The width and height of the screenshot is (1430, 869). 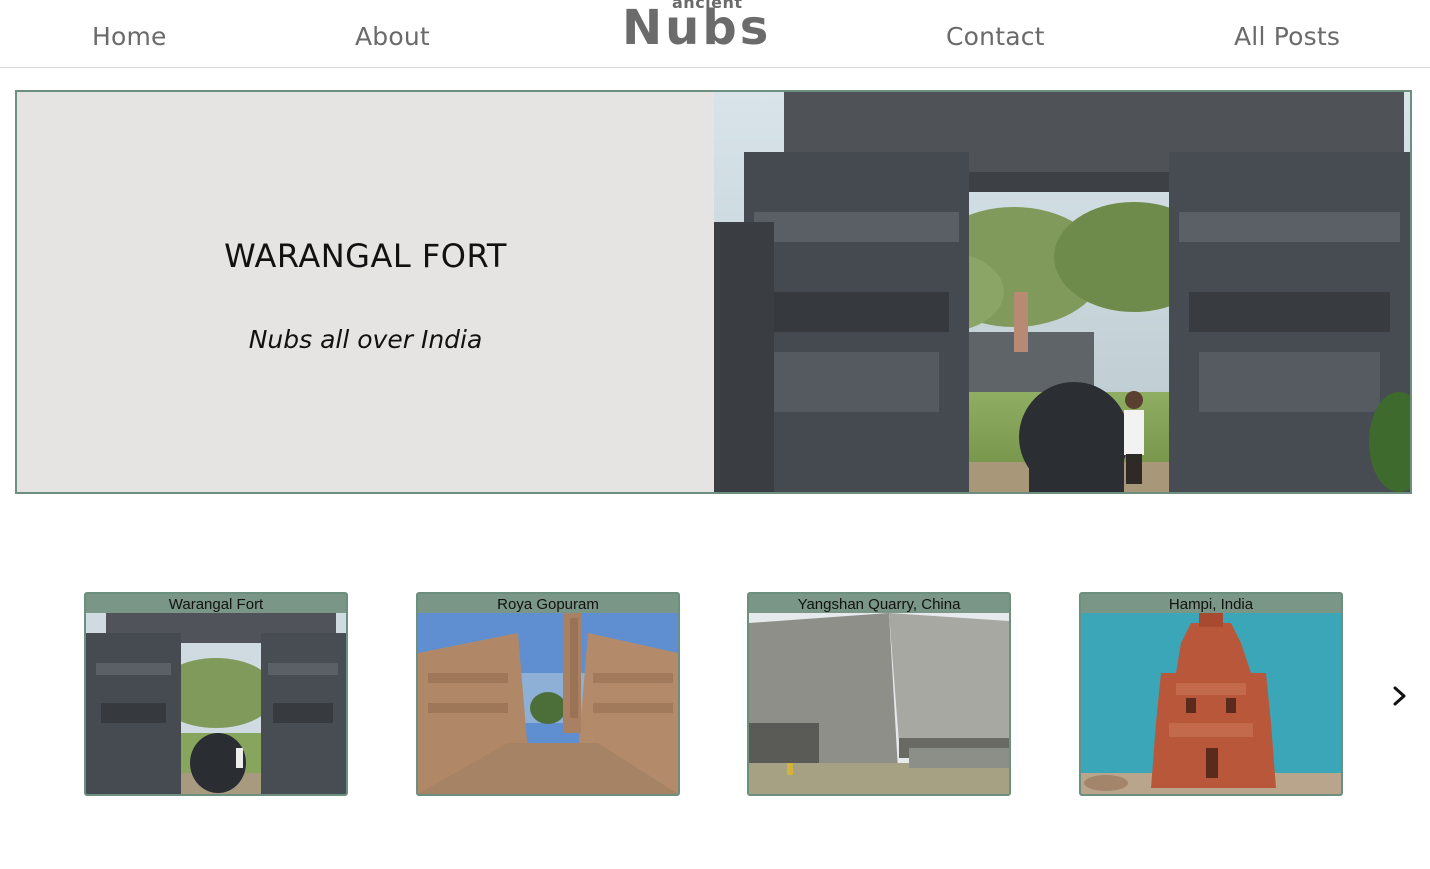 I want to click on site-logo: ancient Nubs, so click(x=697, y=28).